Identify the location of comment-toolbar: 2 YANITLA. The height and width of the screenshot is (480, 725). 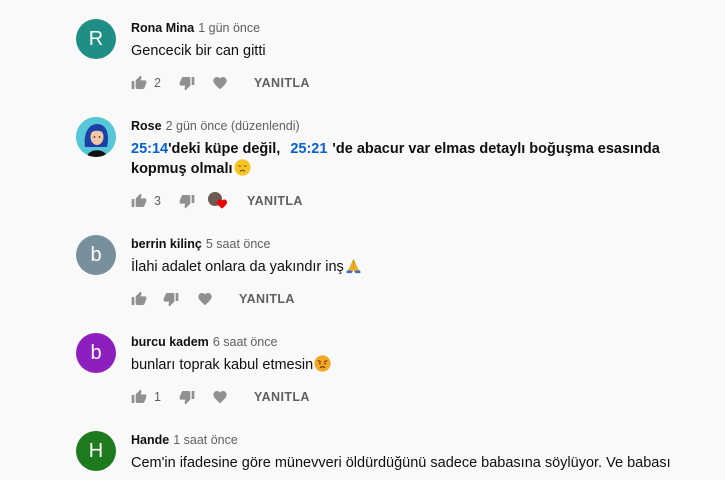
(220, 83).